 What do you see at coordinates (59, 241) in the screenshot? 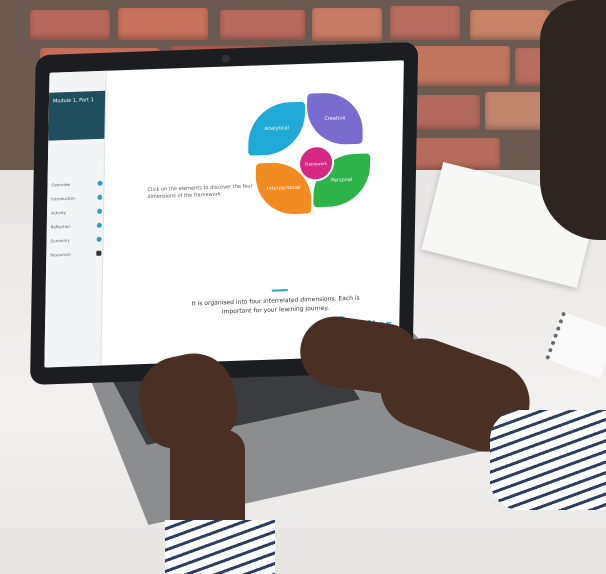
I see `sidebar-item: Summary` at bounding box center [59, 241].